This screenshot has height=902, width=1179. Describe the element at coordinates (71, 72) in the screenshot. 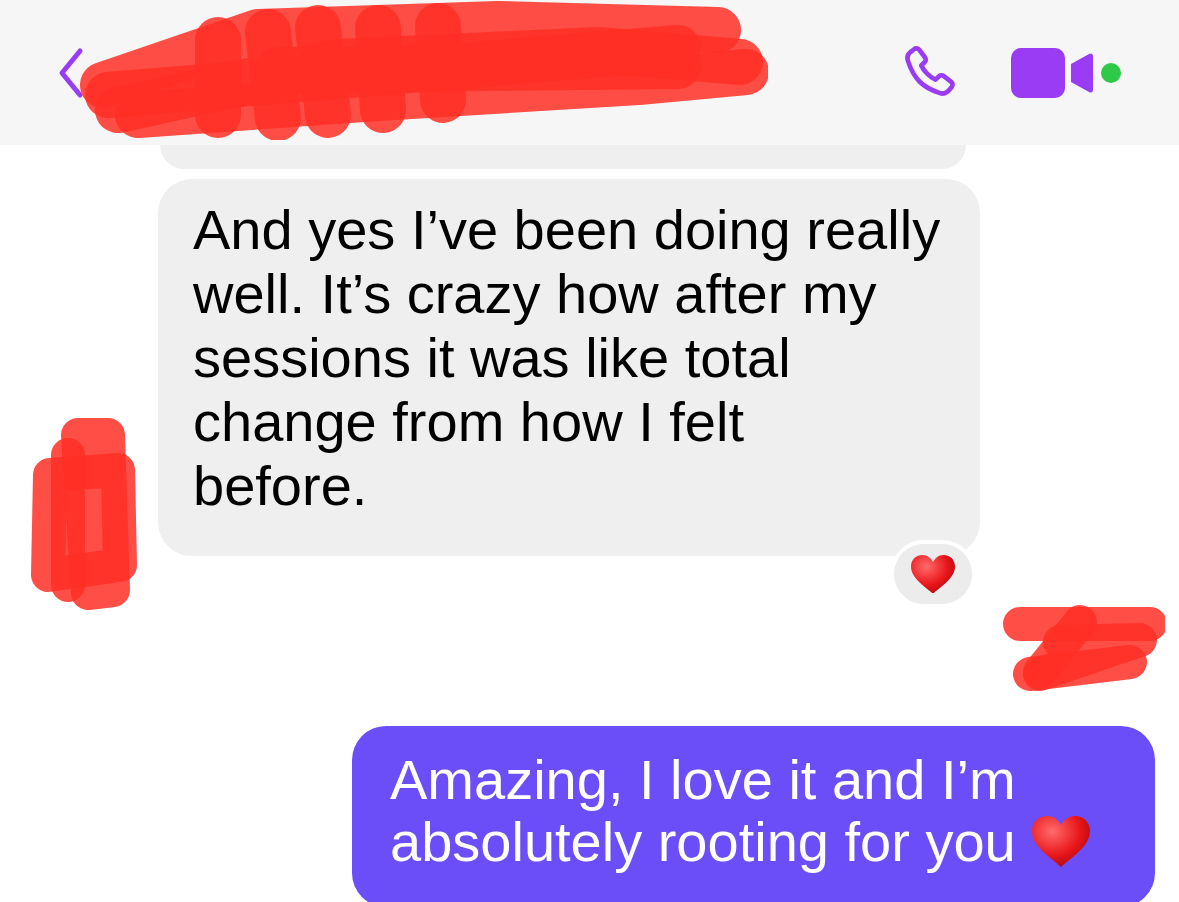

I see `back-chevron-icon` at that location.